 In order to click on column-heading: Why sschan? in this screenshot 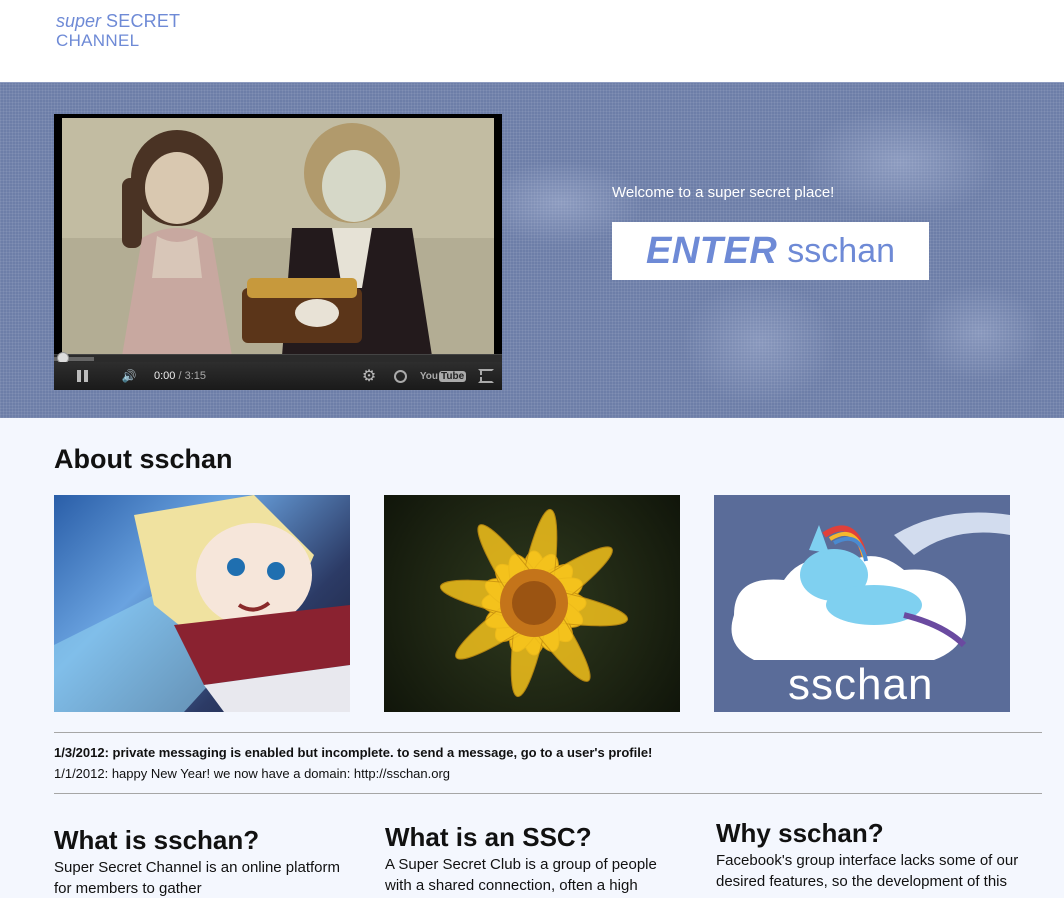, I will do `click(800, 833)`.